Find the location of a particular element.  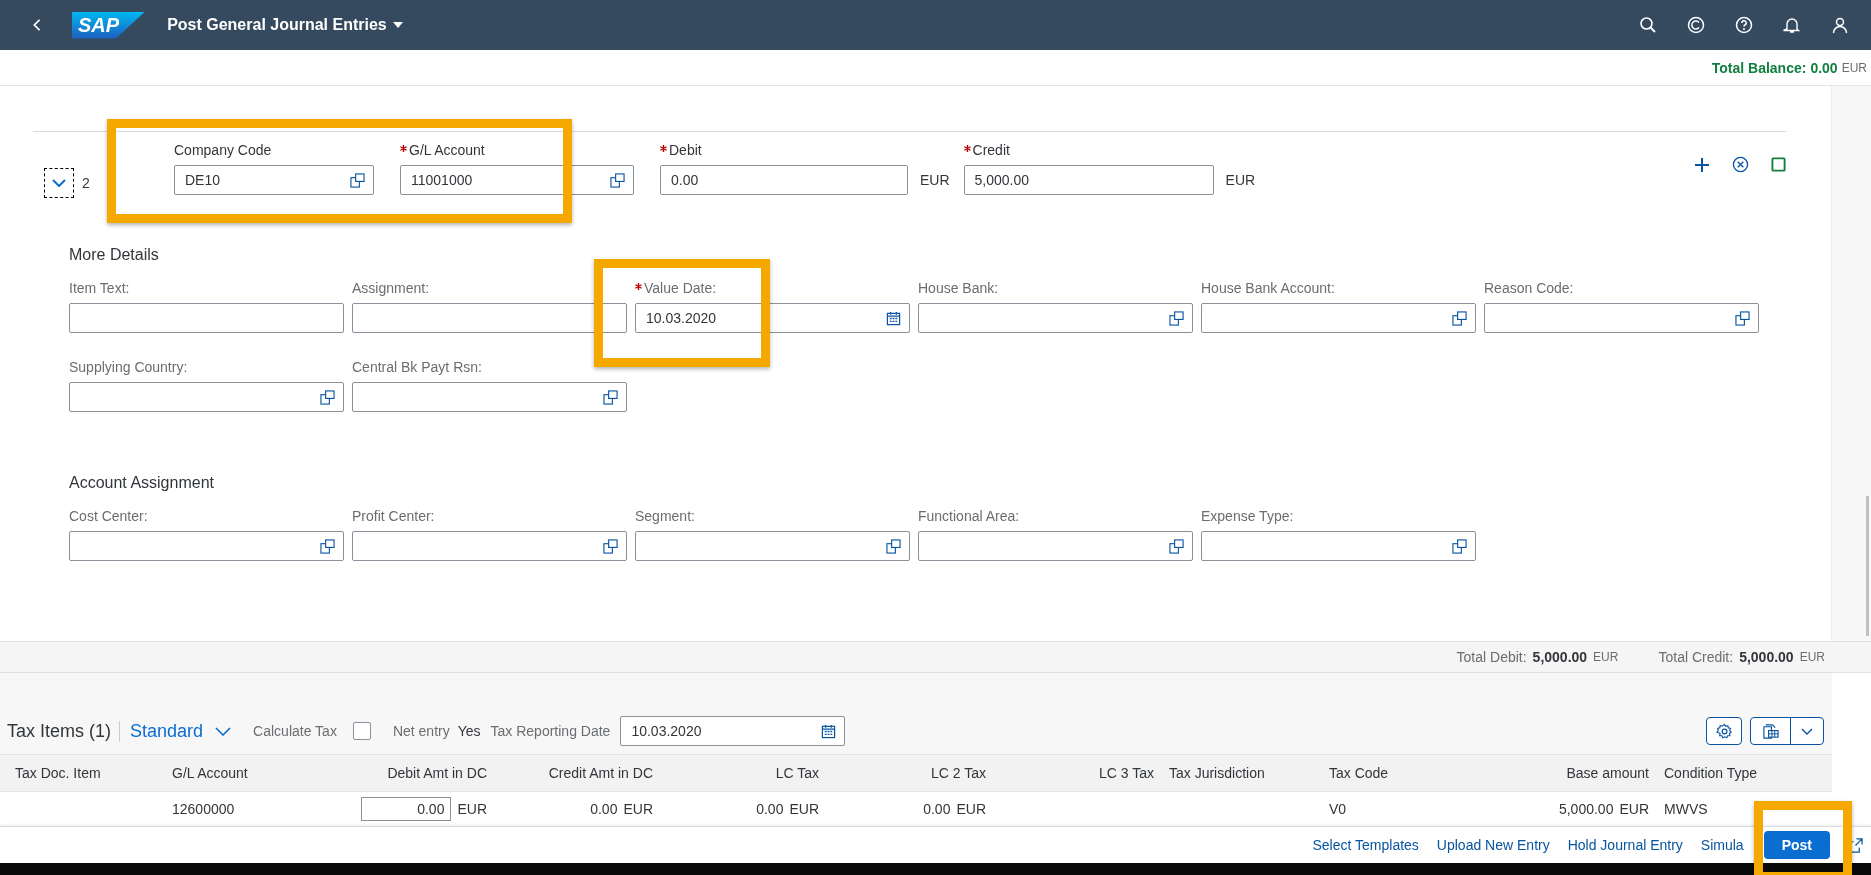

table-cell: V0 is located at coordinates (1338, 809).